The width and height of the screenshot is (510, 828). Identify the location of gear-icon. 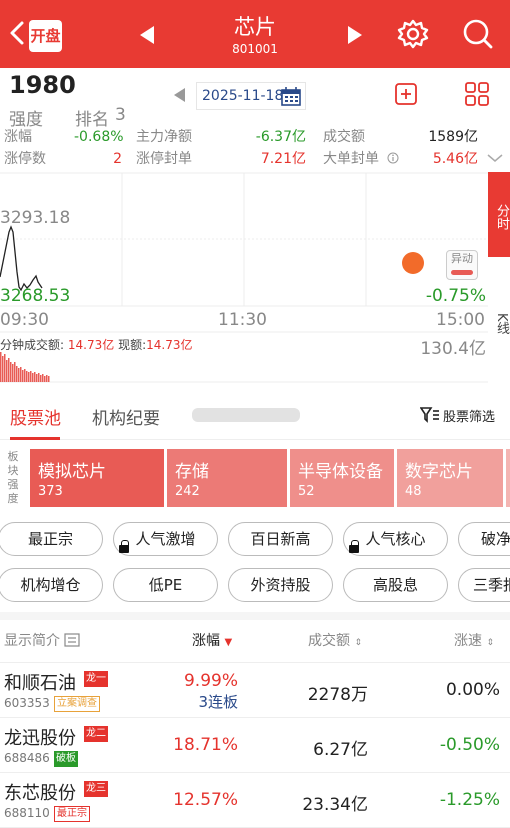
(413, 34).